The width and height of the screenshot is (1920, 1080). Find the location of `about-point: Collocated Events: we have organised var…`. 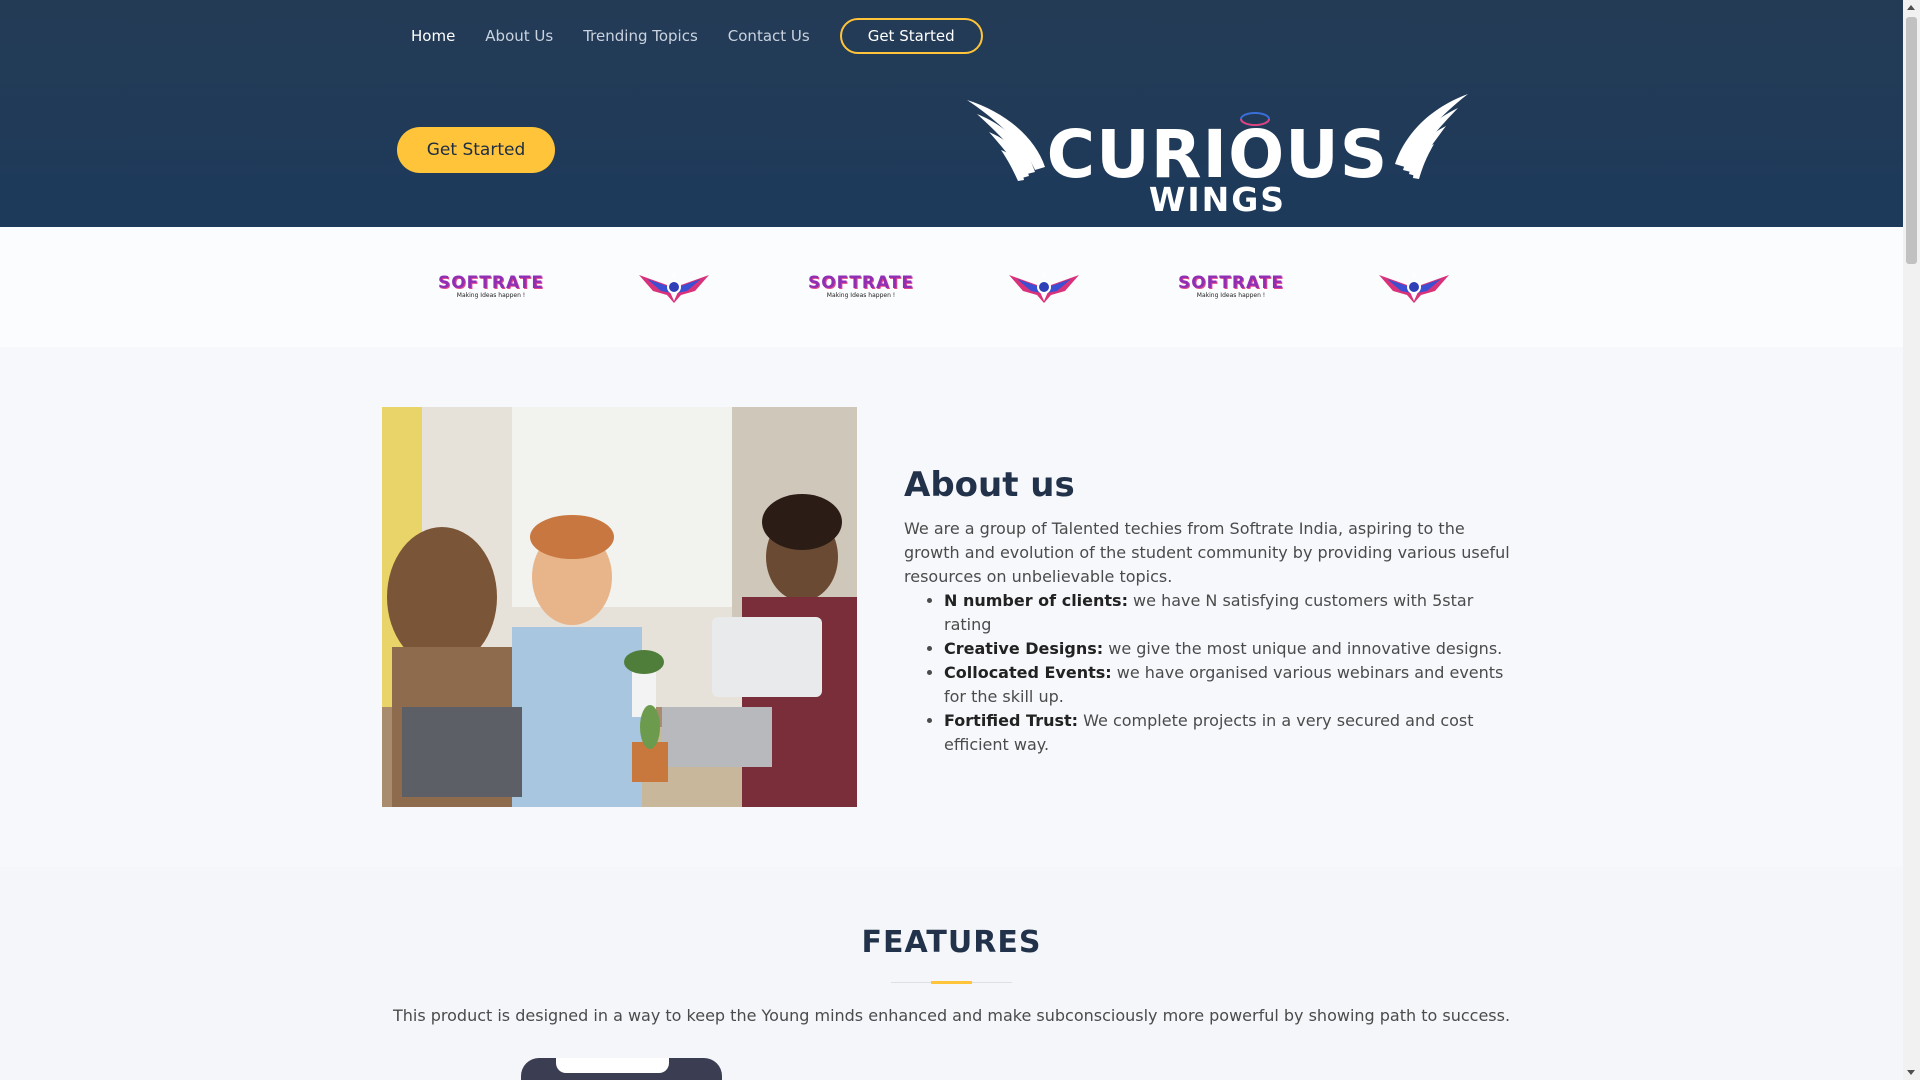

about-point: Collocated Events: we have organised var… is located at coordinates (1231, 685).